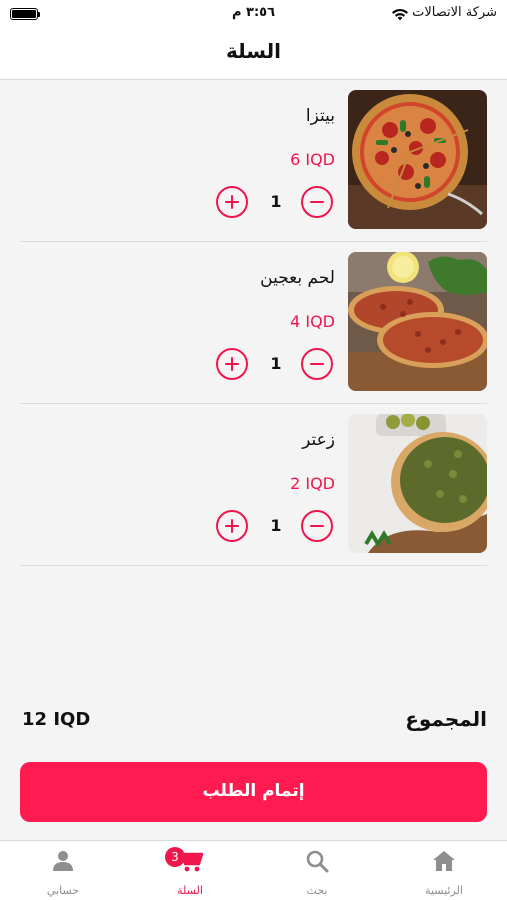  I want to click on checkout-button: إتمام الطلب, so click(253, 792).